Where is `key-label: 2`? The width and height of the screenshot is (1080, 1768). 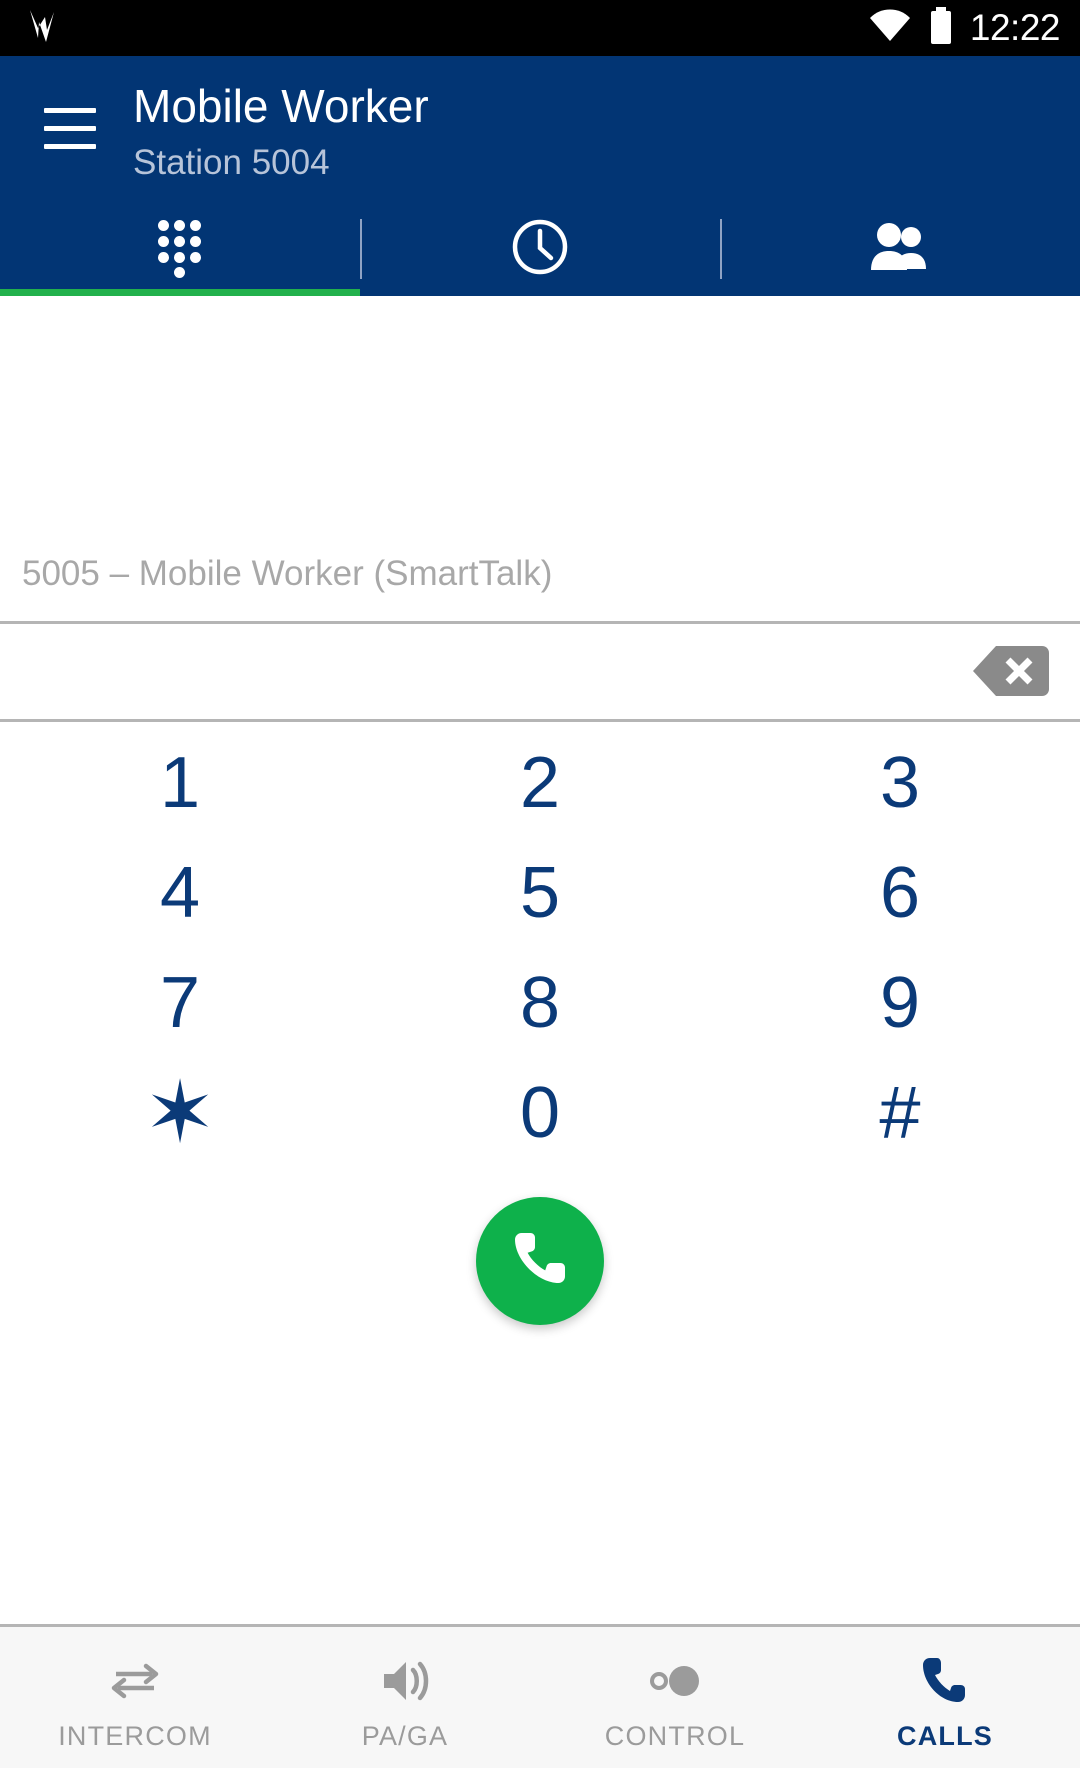
key-label: 2 is located at coordinates (540, 782).